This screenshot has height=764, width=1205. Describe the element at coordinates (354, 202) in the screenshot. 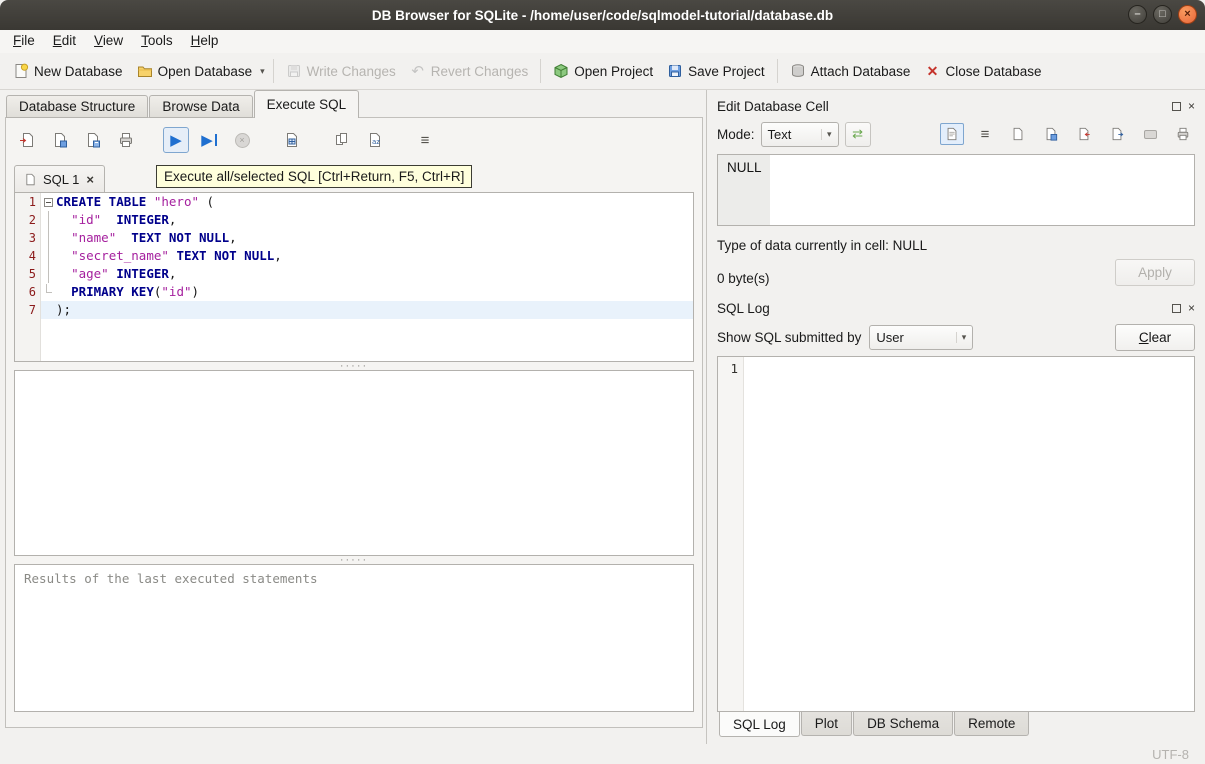

I see `editor-line: 1 CREATE TABLE "hero" (` at that location.